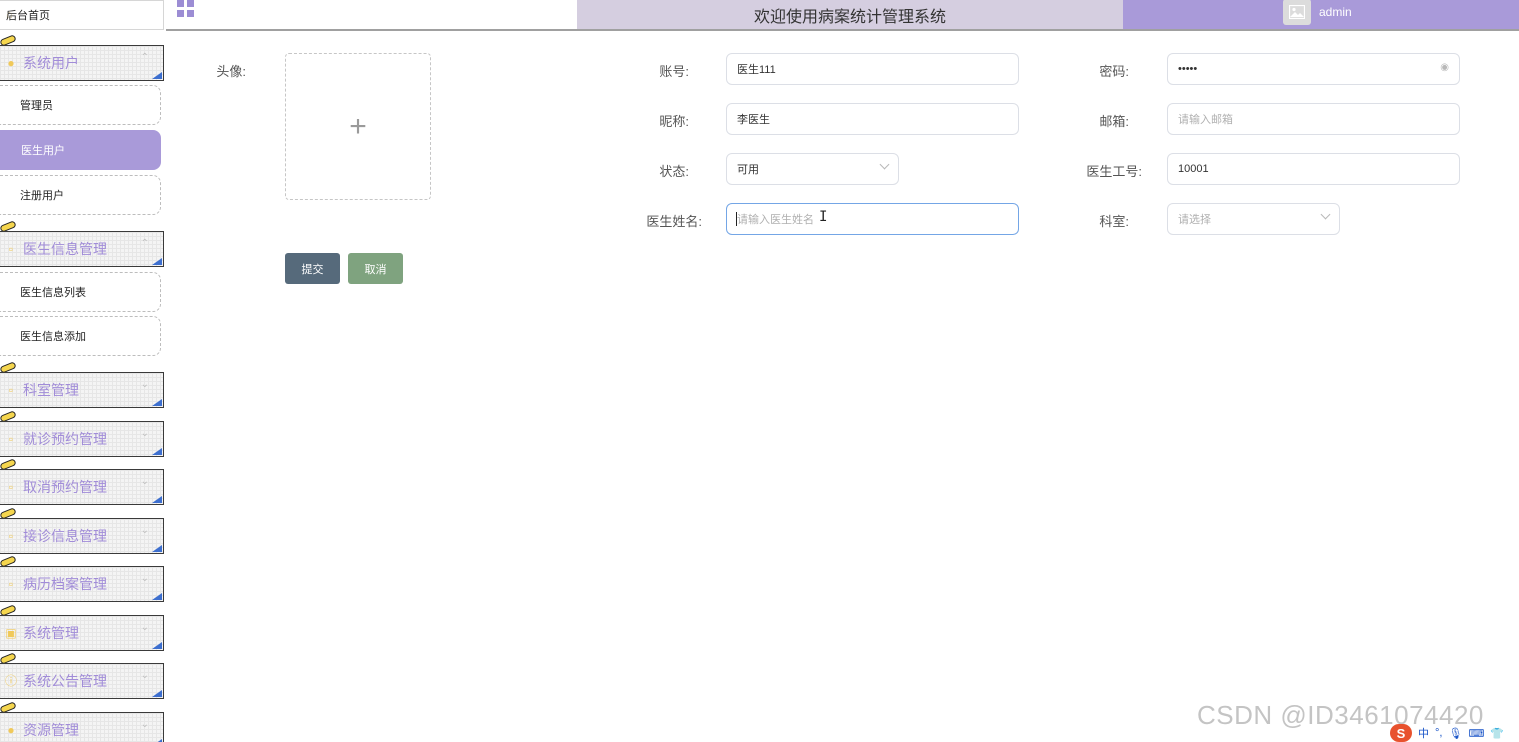 This screenshot has width=1519, height=742. Describe the element at coordinates (185, 8) in the screenshot. I see `grid-menu-icon` at that location.